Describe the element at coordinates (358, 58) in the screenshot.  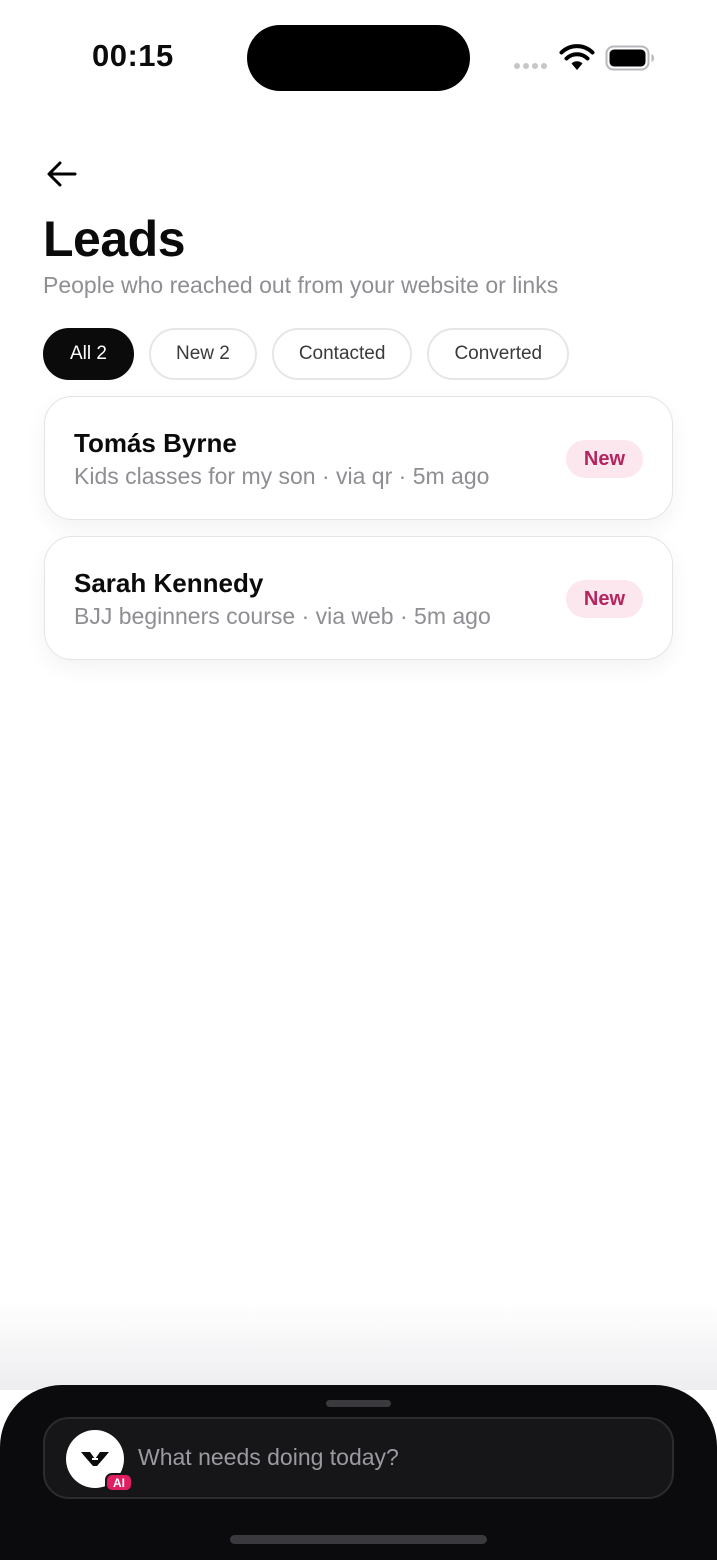
I see `dynamic-island` at that location.